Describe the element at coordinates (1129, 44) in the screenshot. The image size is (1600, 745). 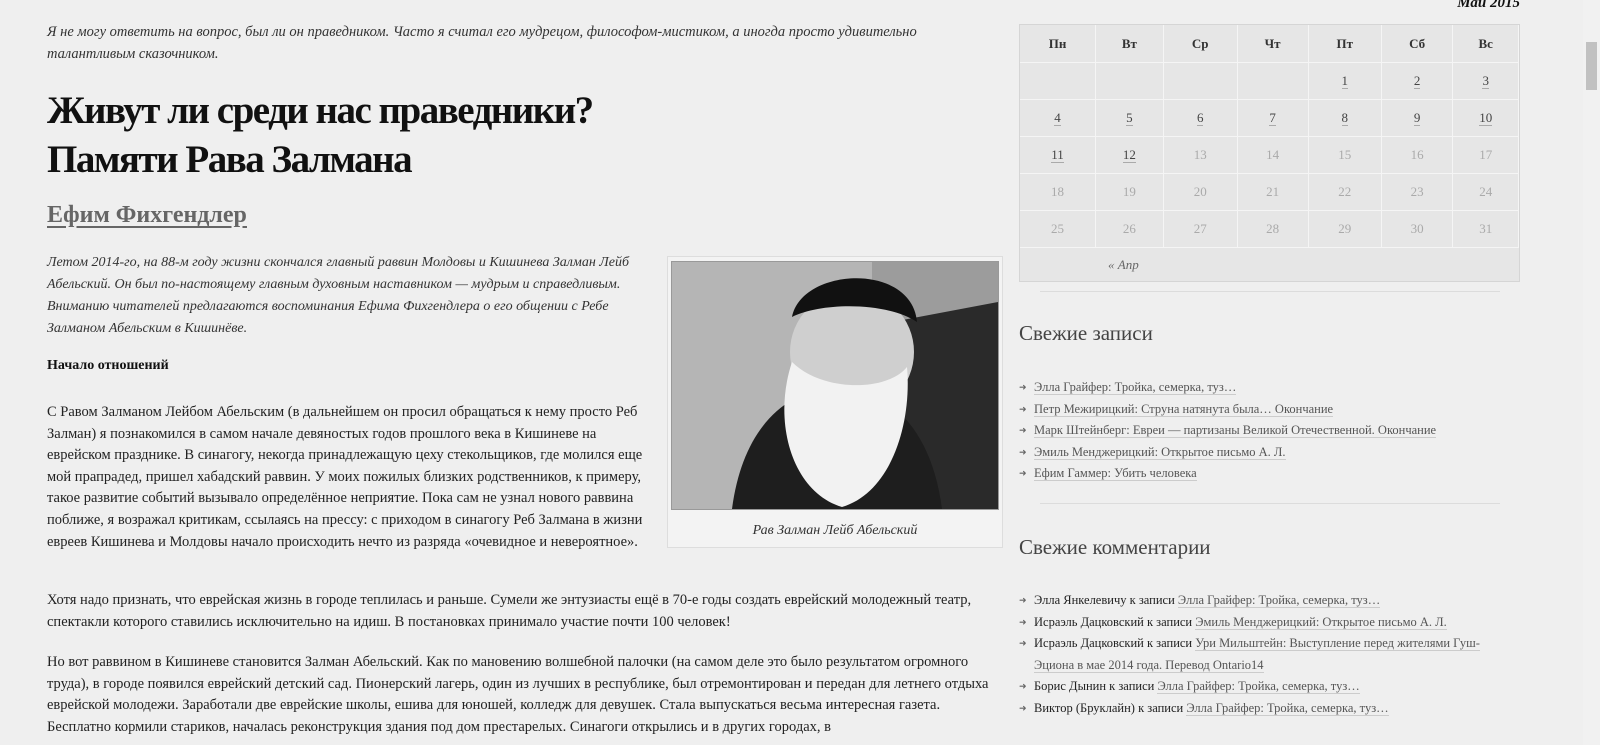
I see `calendar-weekday: Вт` at that location.